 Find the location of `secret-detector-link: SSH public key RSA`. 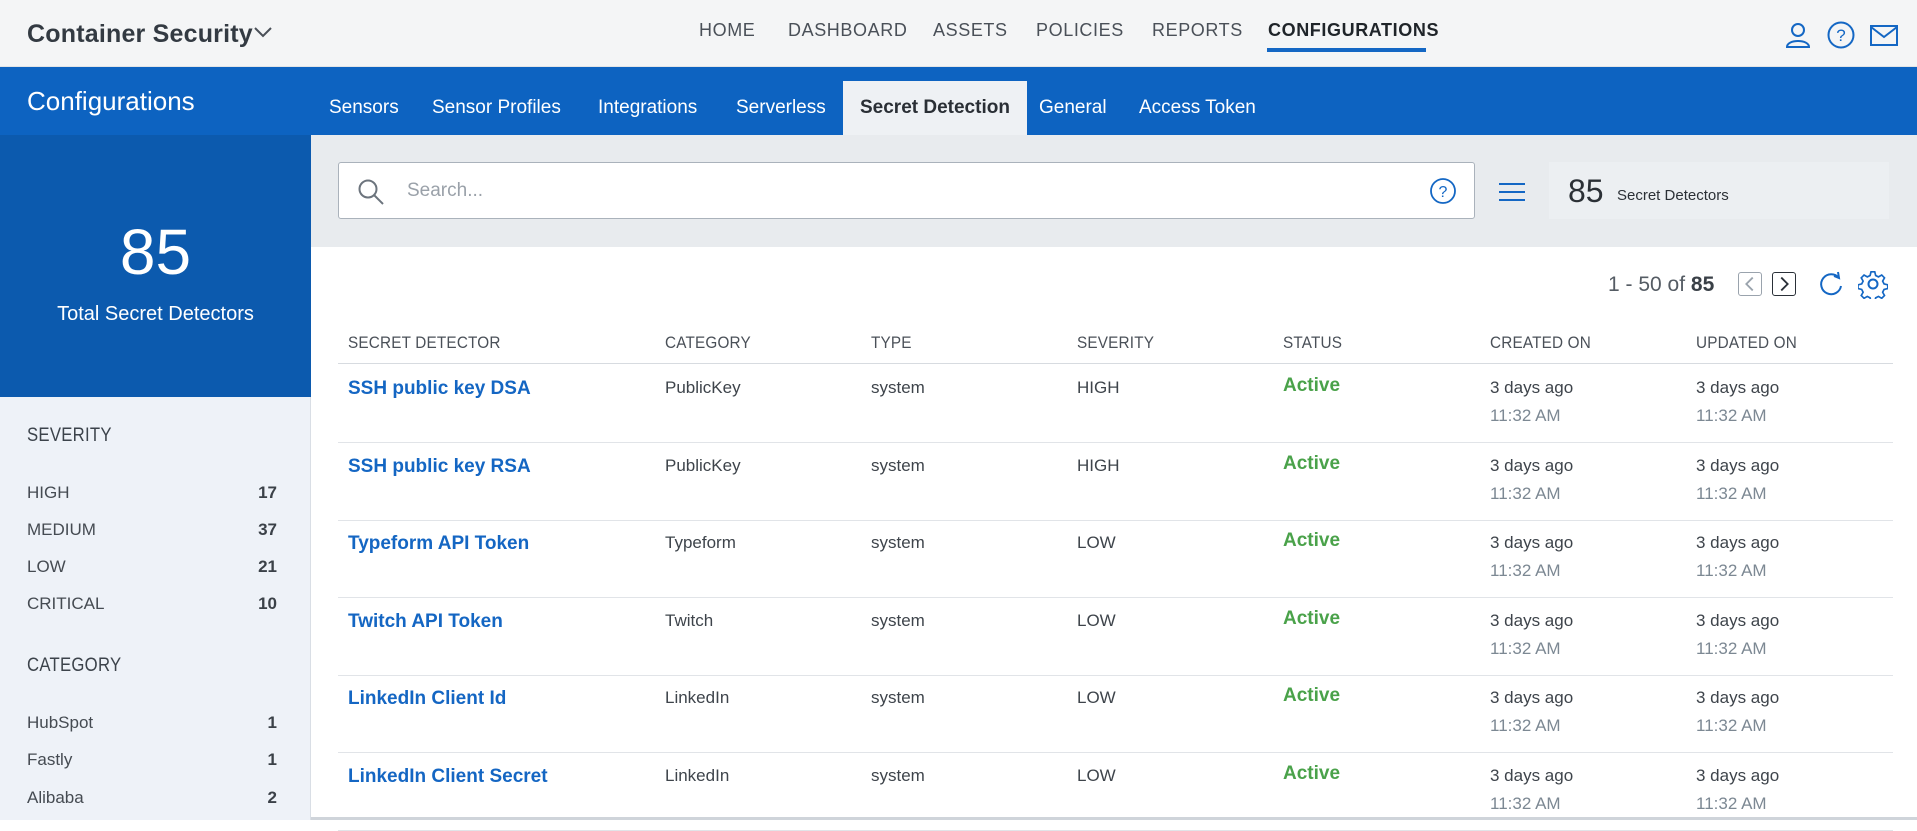

secret-detector-link: SSH public key RSA is located at coordinates (439, 467).